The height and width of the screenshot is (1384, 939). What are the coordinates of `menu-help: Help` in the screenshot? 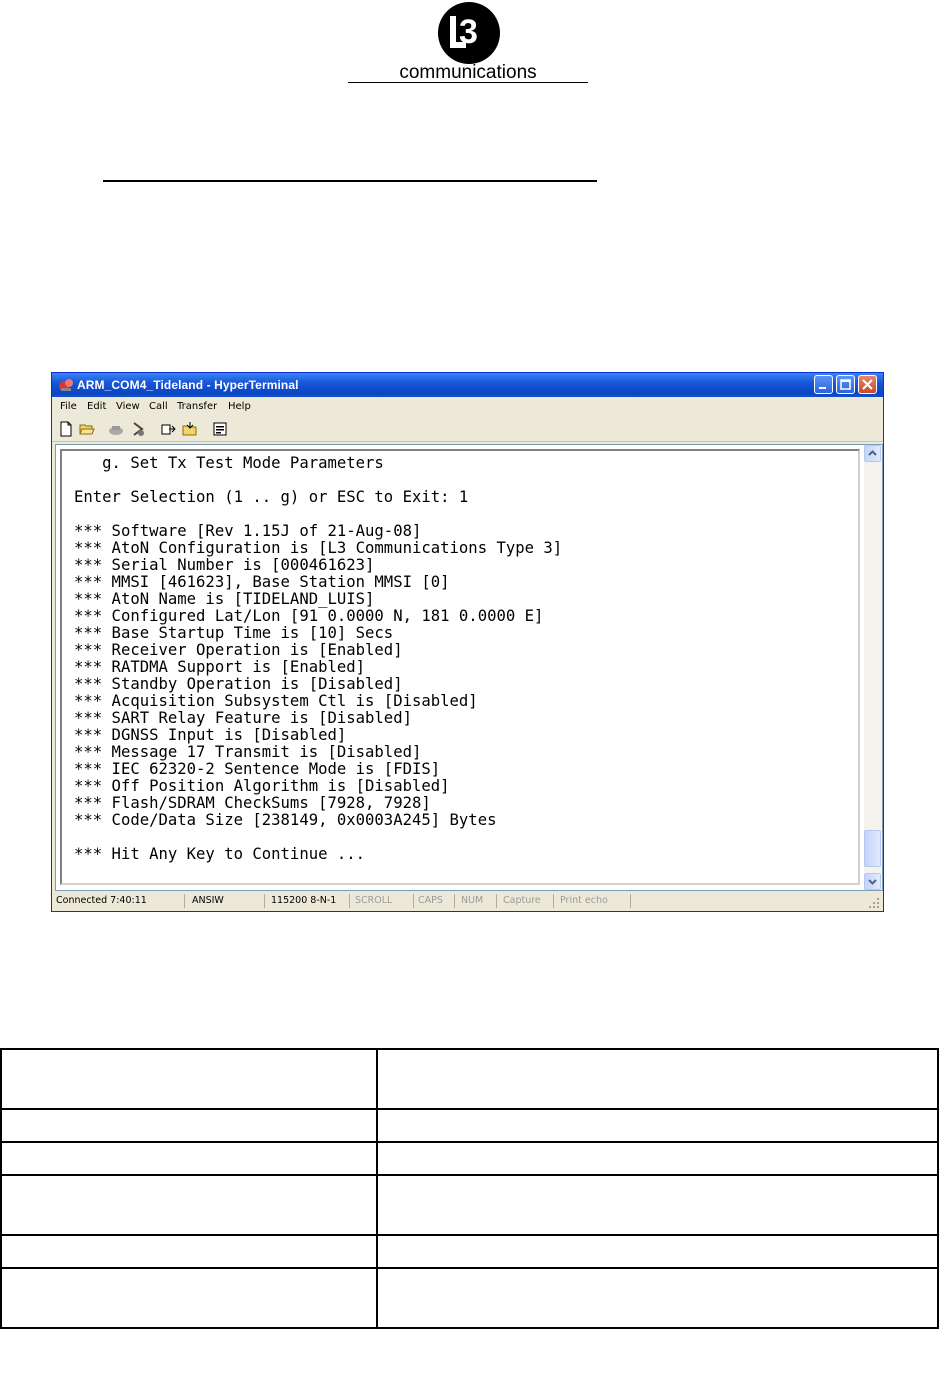 It's located at (239, 406).